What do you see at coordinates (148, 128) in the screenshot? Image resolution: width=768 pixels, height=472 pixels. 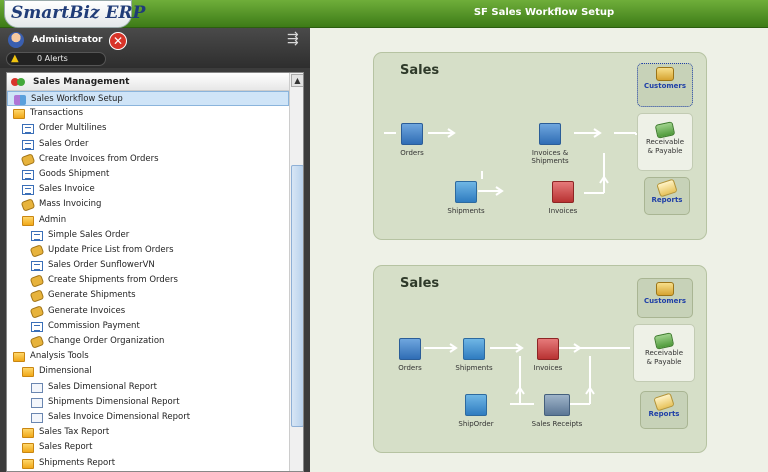 I see `menu-item: Order Multilines` at bounding box center [148, 128].